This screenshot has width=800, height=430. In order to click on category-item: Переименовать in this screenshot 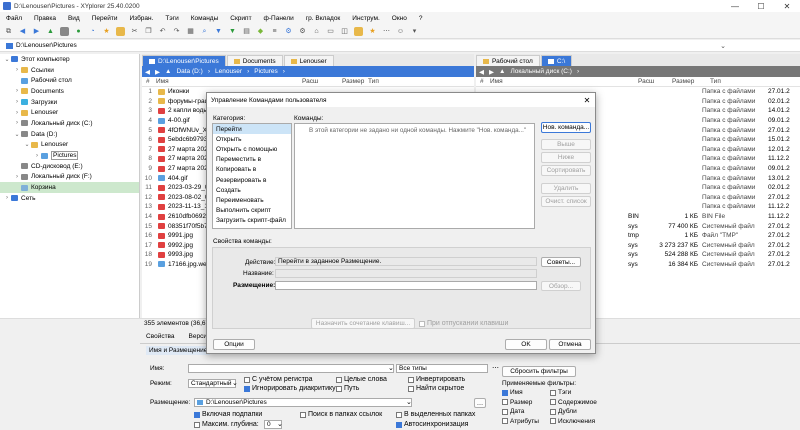, I will do `click(252, 200)`.